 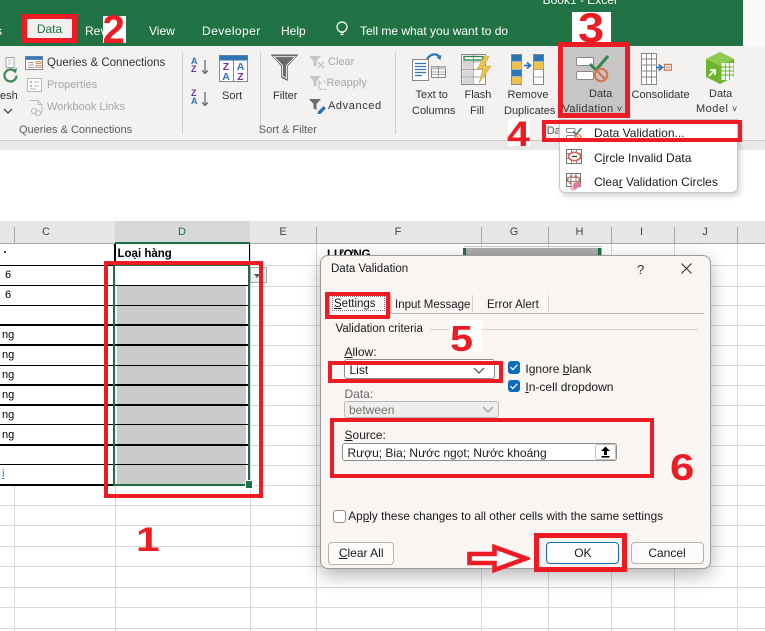 What do you see at coordinates (240, 76) in the screenshot?
I see `svg-text: Z` at bounding box center [240, 76].